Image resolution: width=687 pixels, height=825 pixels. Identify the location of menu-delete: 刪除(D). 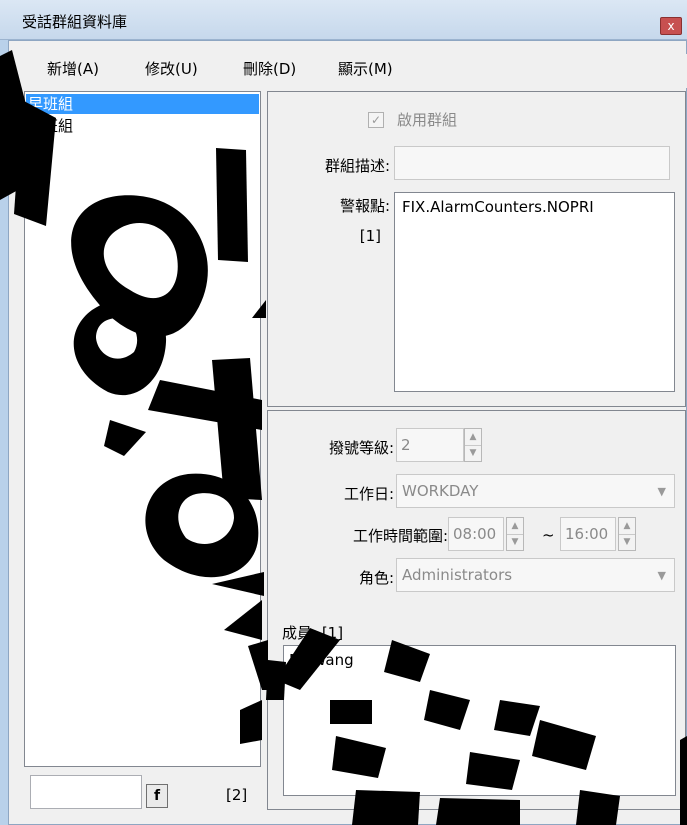
(269, 68).